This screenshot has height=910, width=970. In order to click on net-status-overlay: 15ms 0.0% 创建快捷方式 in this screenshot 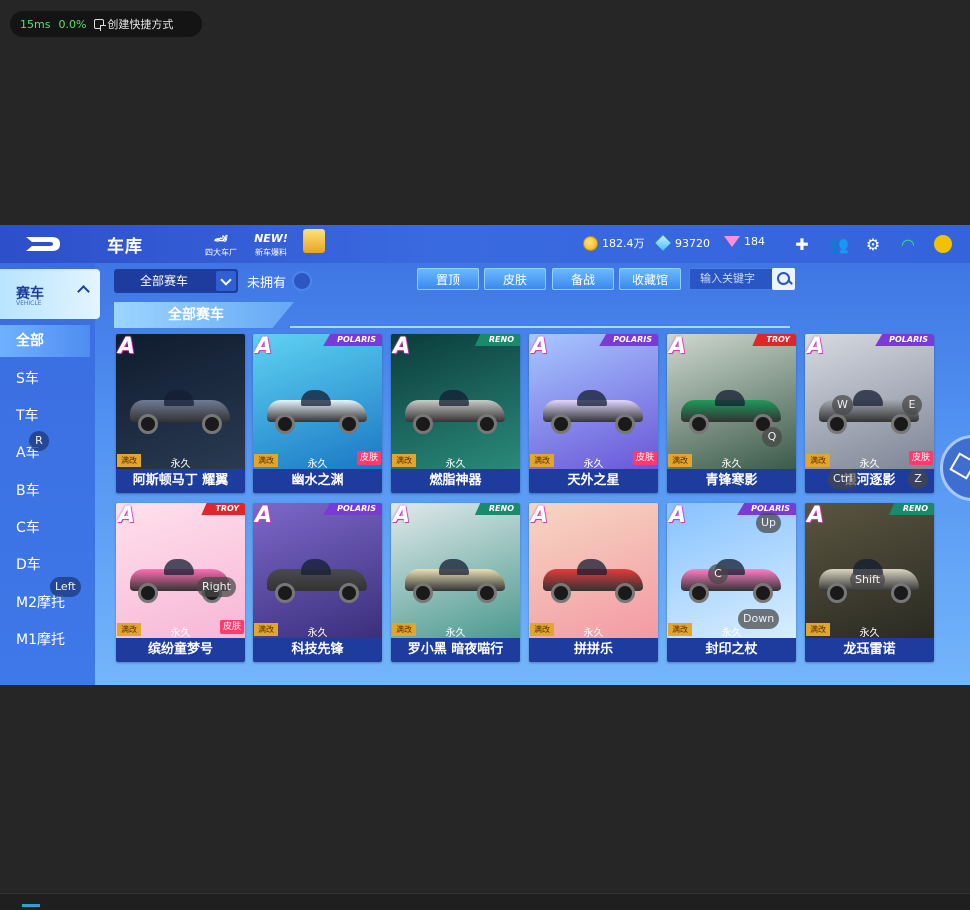, I will do `click(106, 24)`.